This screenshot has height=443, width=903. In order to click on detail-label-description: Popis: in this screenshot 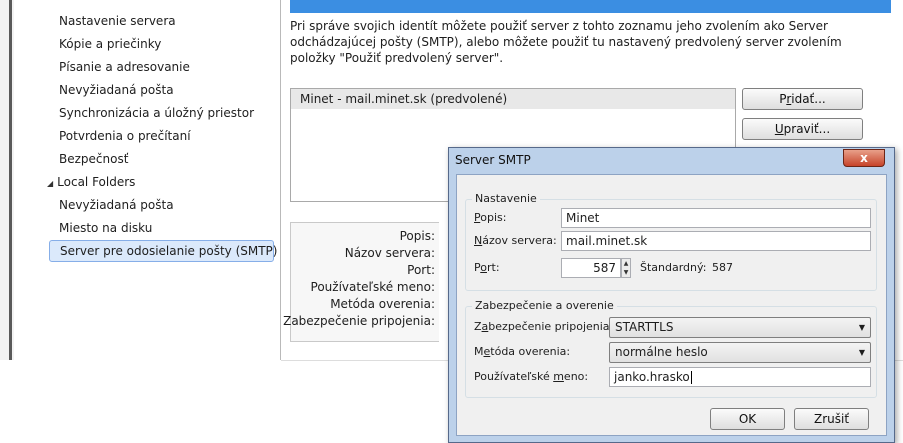, I will do `click(417, 236)`.